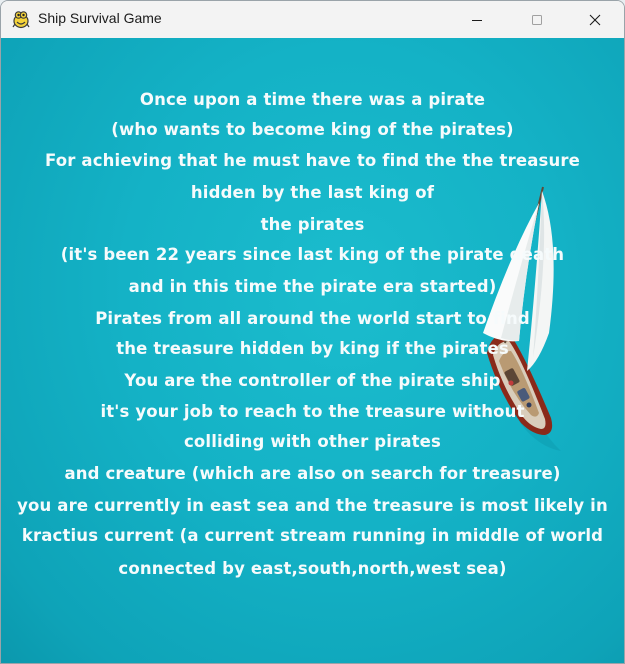  What do you see at coordinates (21, 20) in the screenshot?
I see `pygame-snake-icon` at bounding box center [21, 20].